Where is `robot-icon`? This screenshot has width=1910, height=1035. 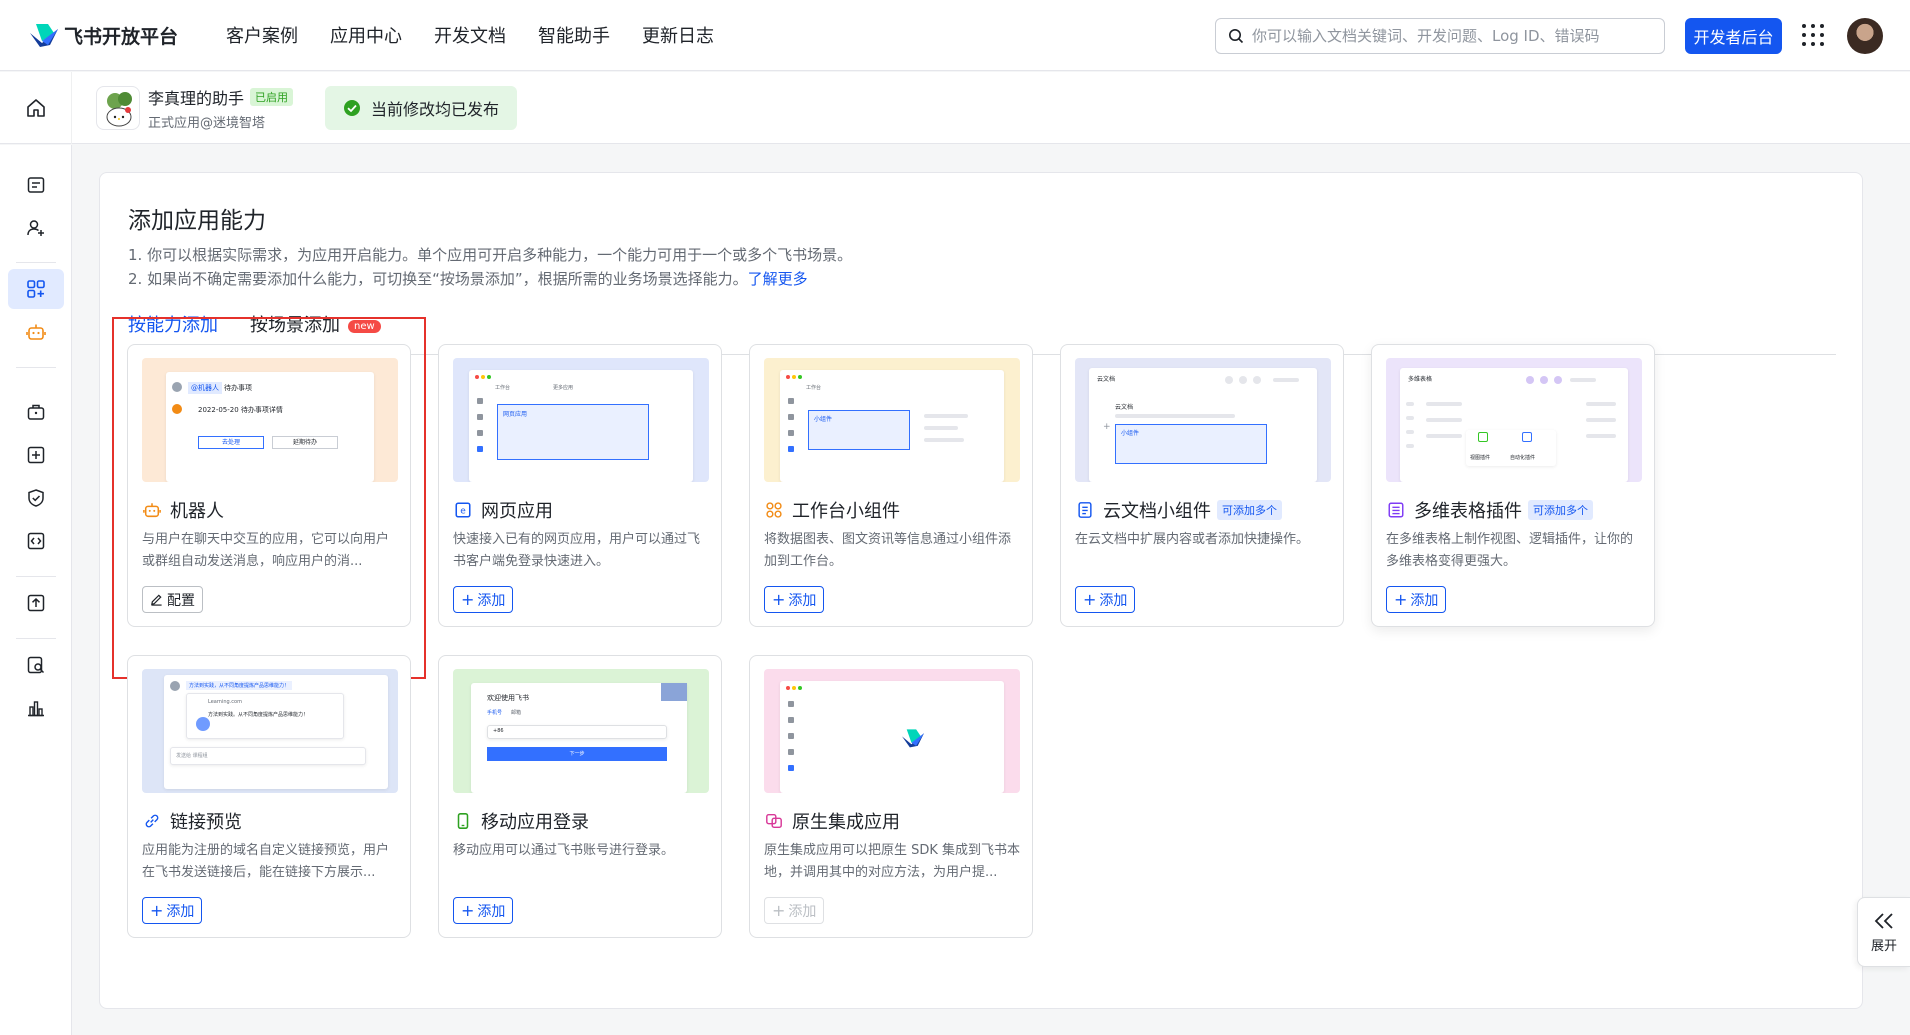 robot-icon is located at coordinates (152, 510).